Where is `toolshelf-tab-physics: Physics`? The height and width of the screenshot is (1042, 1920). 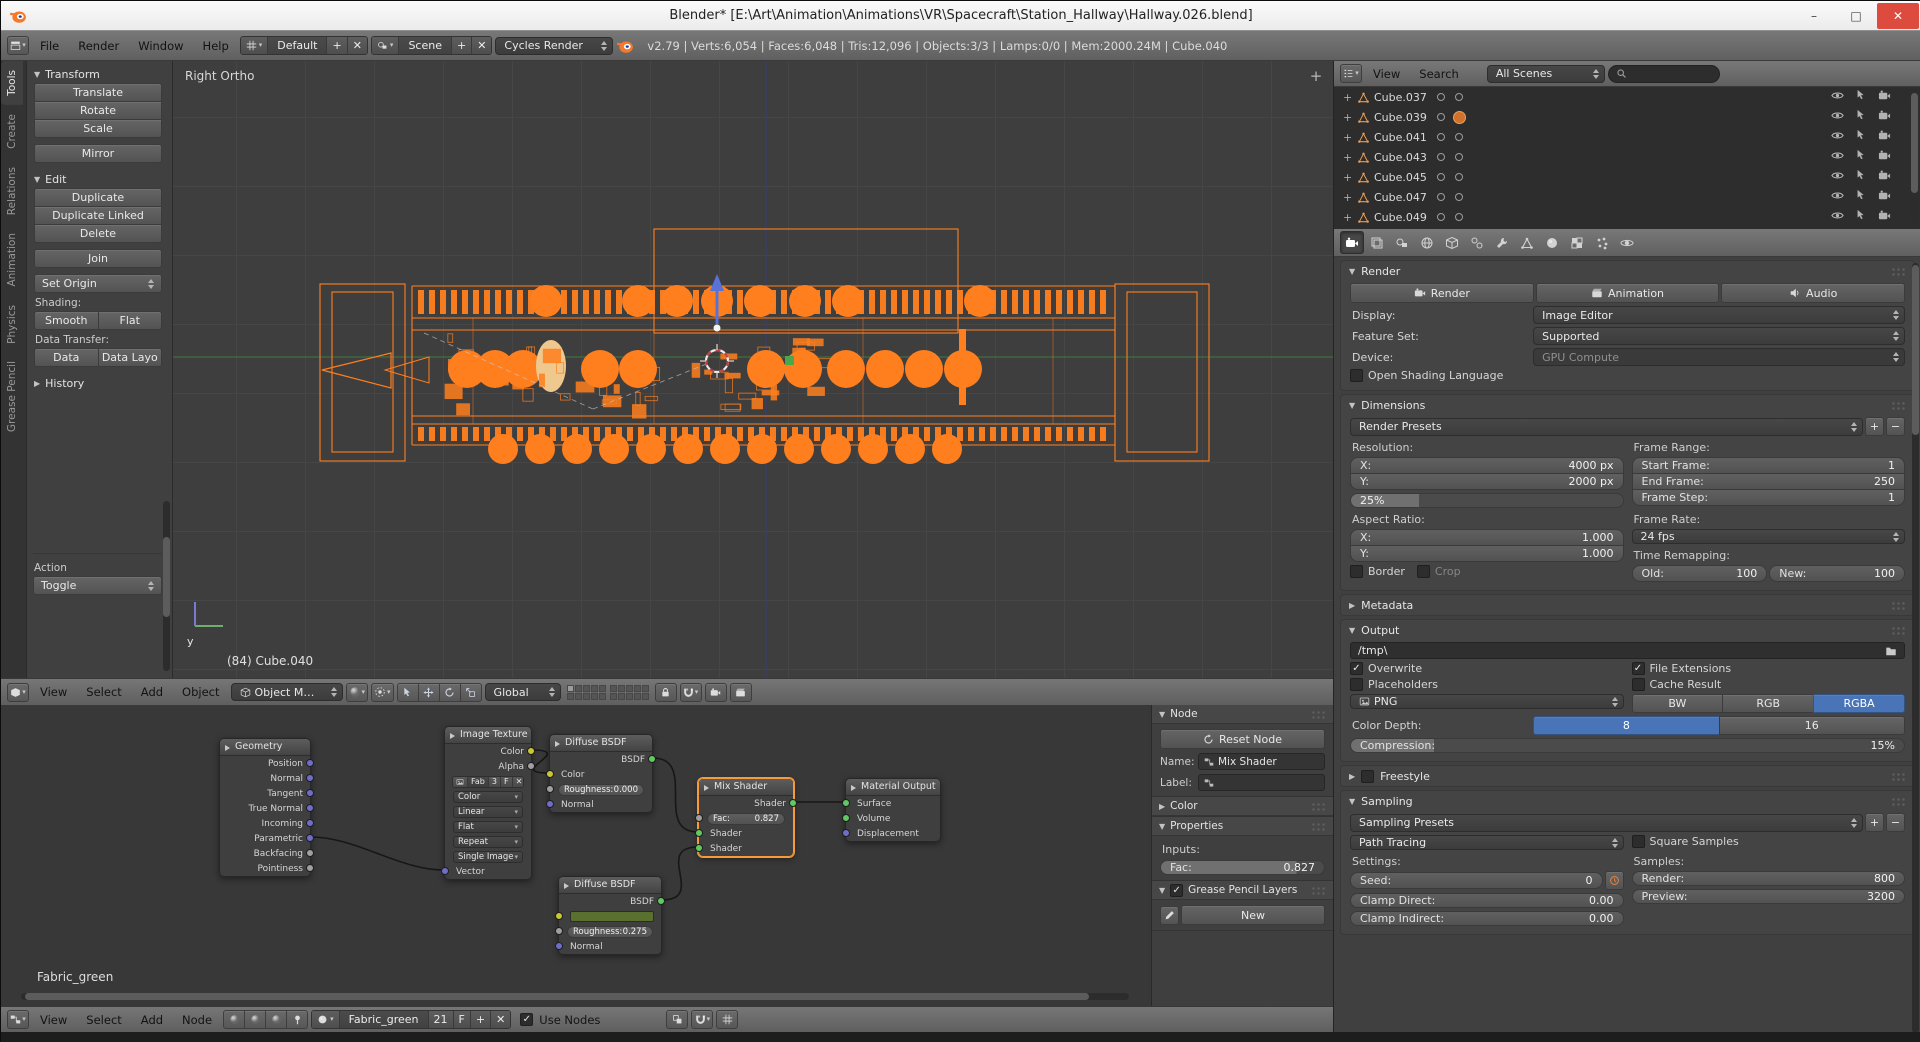
toolshelf-tab-physics: Physics is located at coordinates (12, 324).